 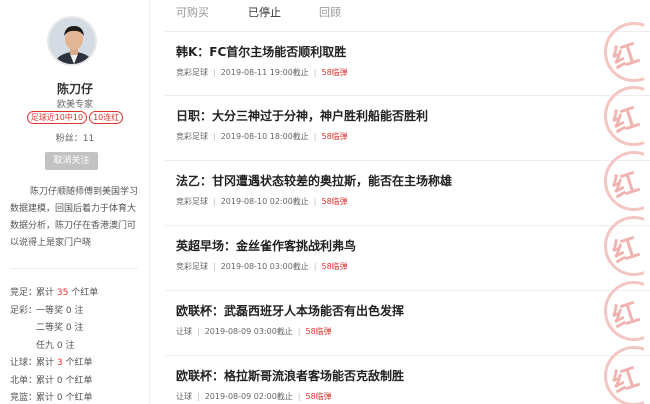 What do you see at coordinates (74, 89) in the screenshot?
I see `expert-name: 陈刀仔` at bounding box center [74, 89].